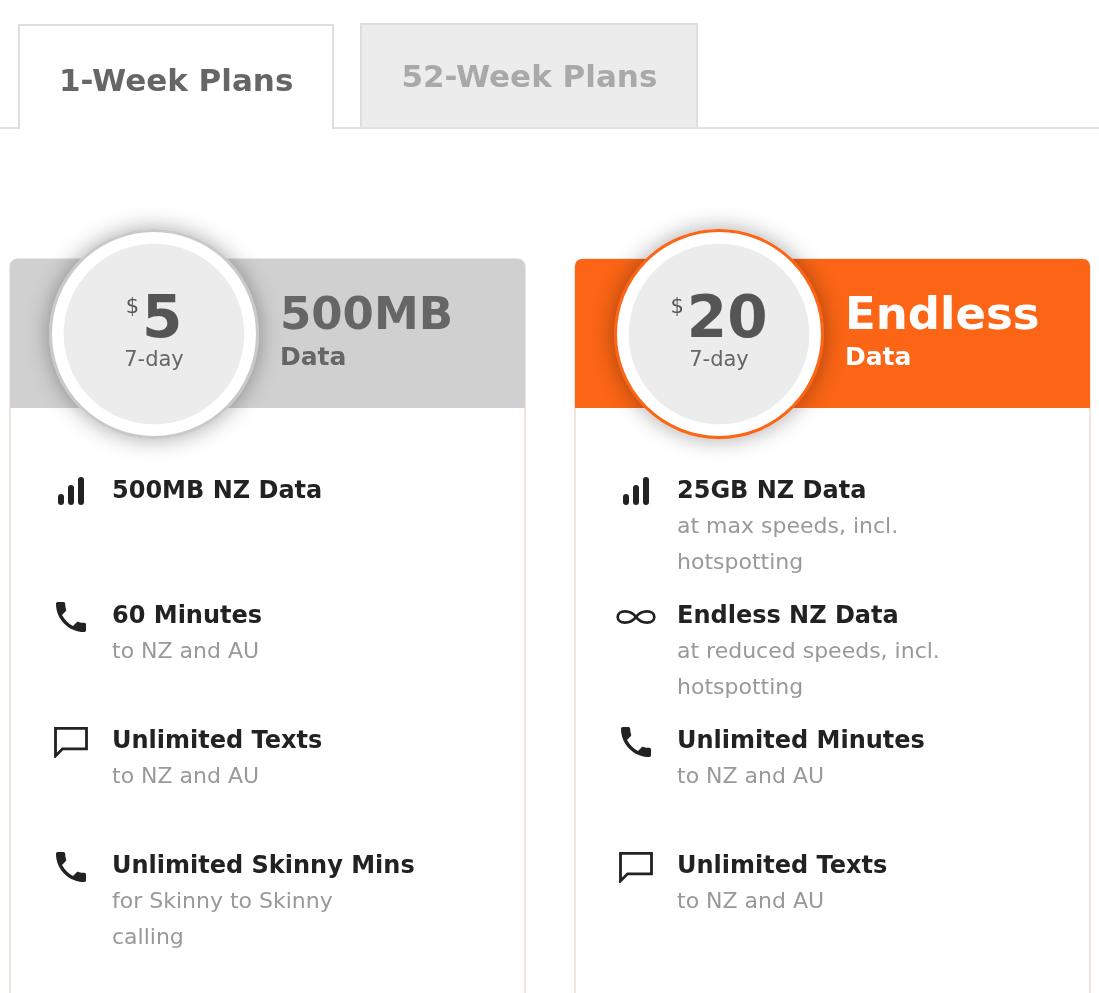 Image resolution: width=1099 pixels, height=993 pixels. I want to click on price-amount: 20, so click(727, 316).